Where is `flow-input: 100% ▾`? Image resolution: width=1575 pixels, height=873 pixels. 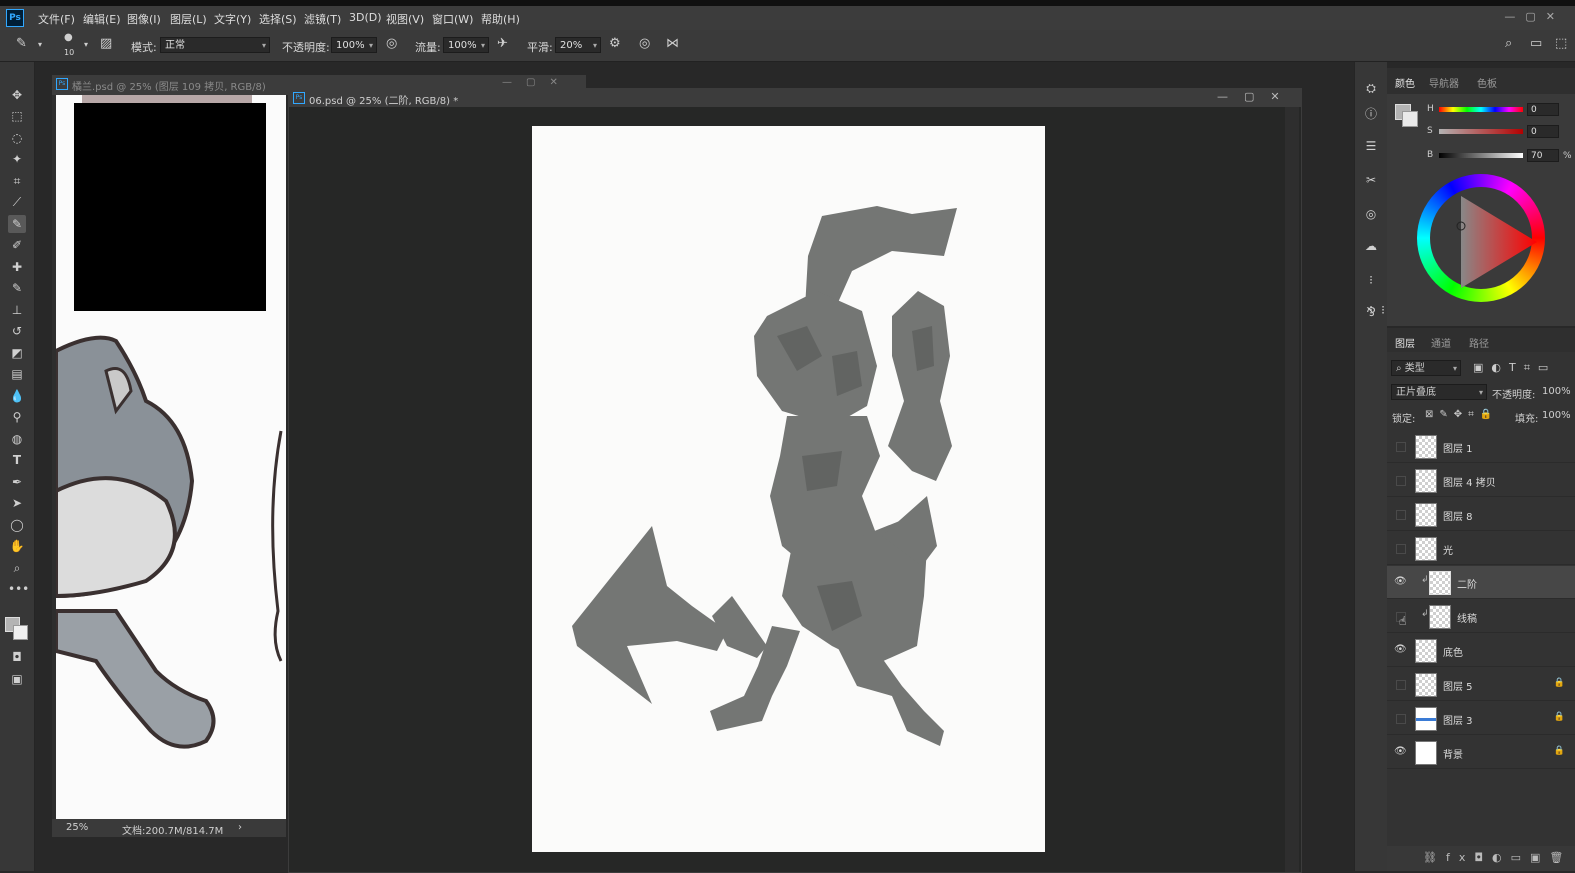
flow-input: 100% ▾ is located at coordinates (466, 45).